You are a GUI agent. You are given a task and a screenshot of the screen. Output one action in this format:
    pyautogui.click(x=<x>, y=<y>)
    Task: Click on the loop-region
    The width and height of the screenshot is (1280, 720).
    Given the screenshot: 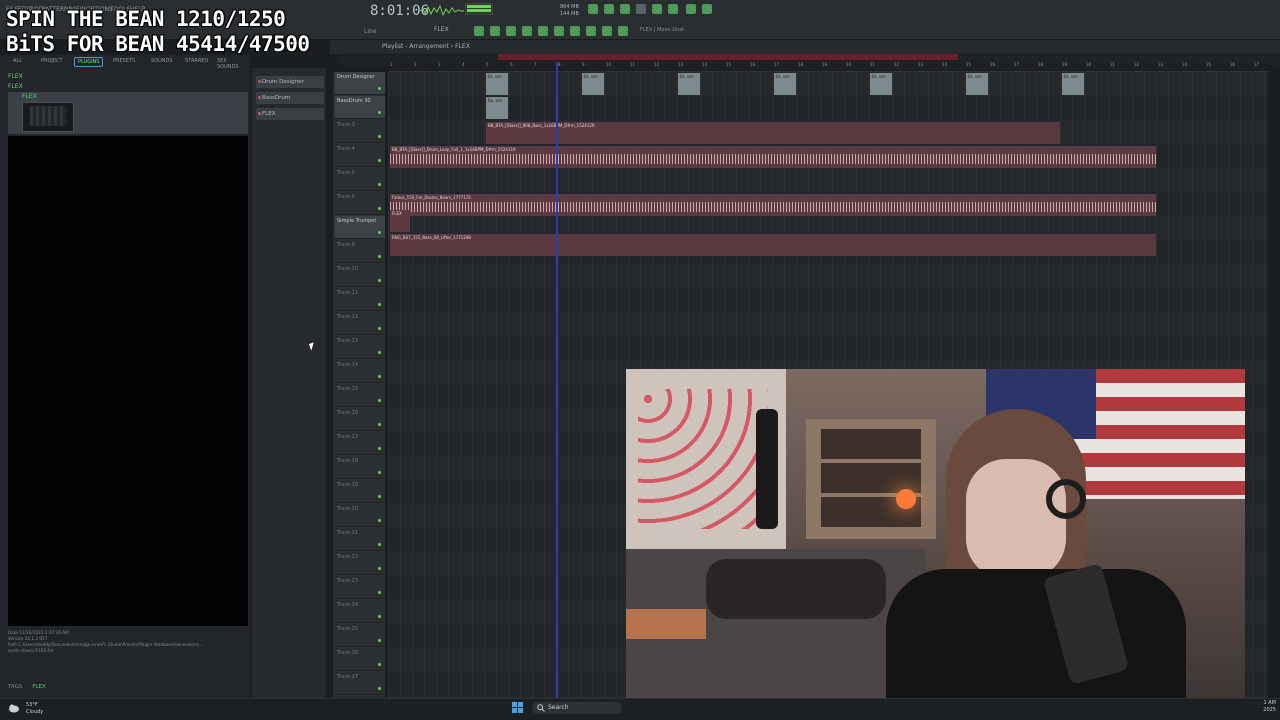 What is the action you would take?
    pyautogui.click(x=728, y=57)
    